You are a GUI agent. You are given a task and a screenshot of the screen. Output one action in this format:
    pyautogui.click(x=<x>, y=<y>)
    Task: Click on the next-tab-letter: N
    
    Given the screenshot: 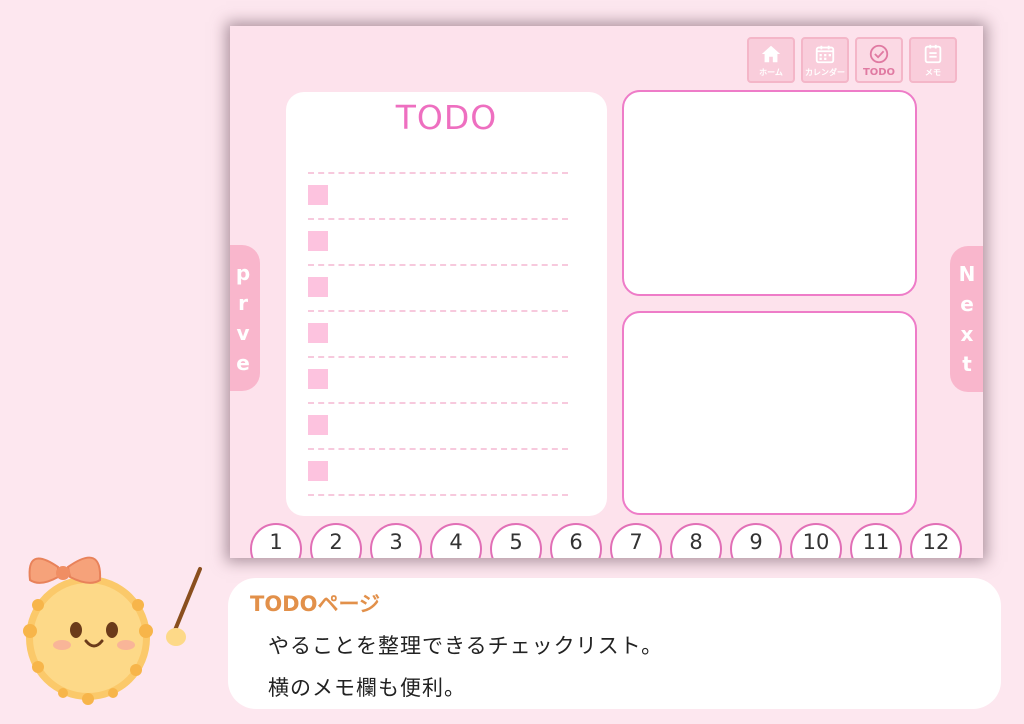 What is the action you would take?
    pyautogui.click(x=967, y=274)
    